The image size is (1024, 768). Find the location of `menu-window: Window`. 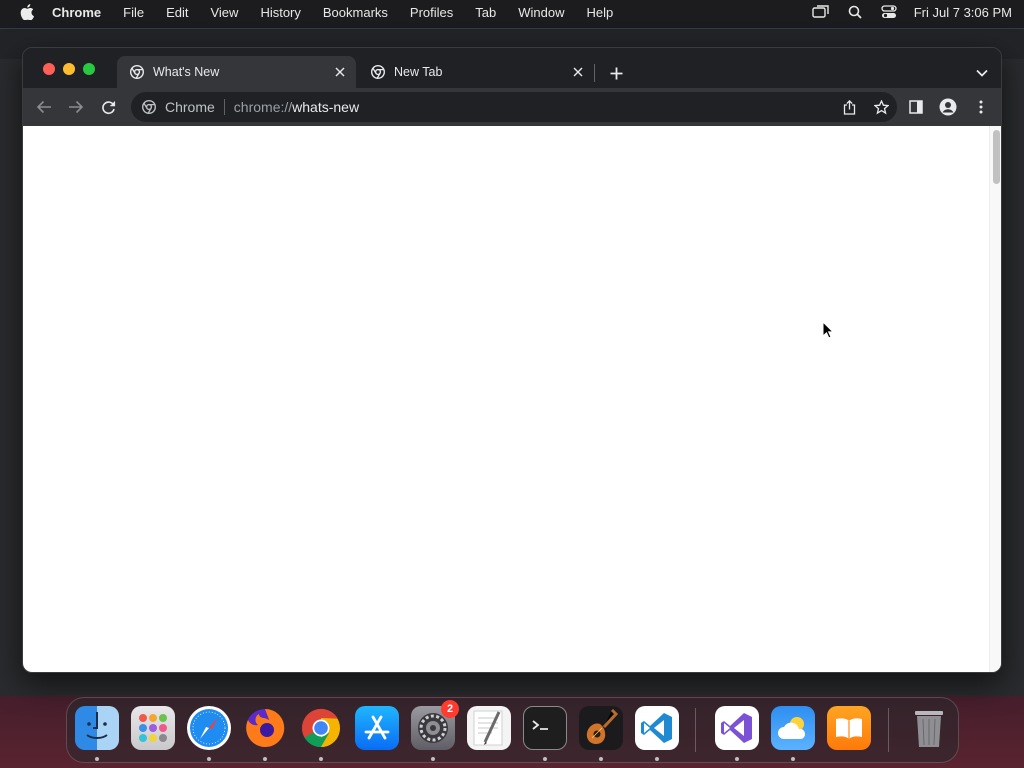

menu-window: Window is located at coordinates (541, 12).